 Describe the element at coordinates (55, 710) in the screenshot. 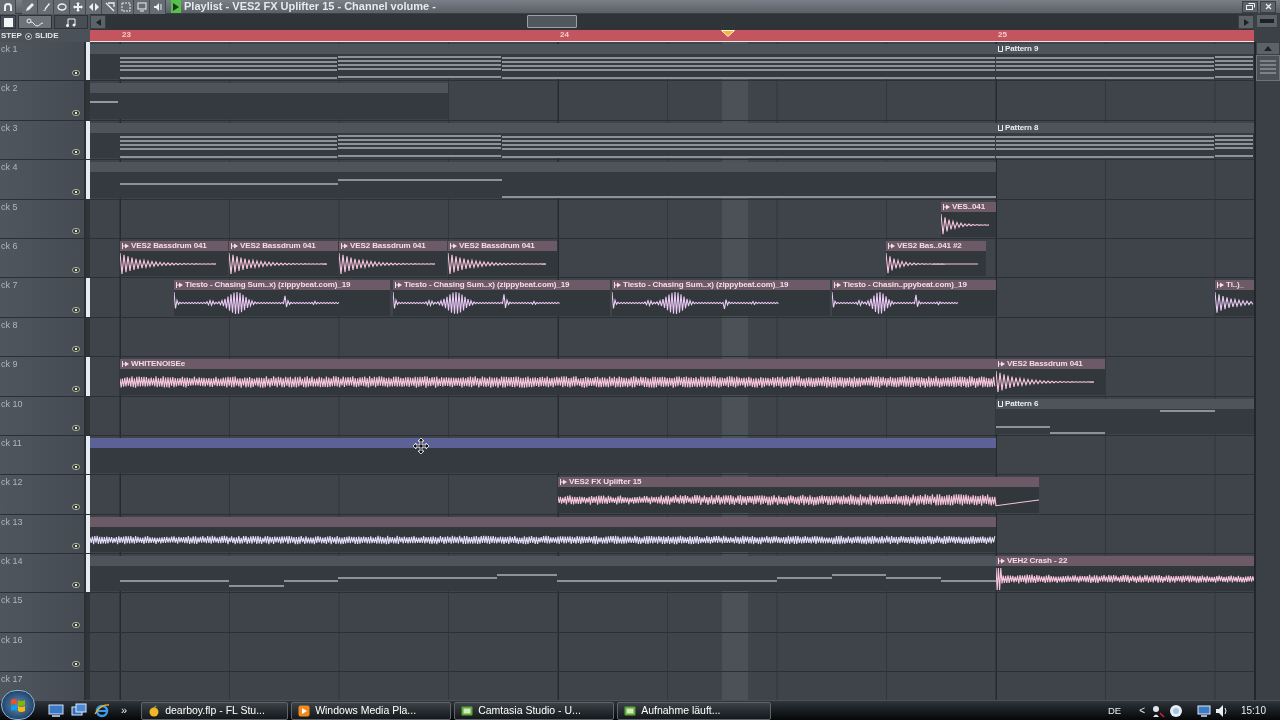

I see `show-desktop-button` at that location.